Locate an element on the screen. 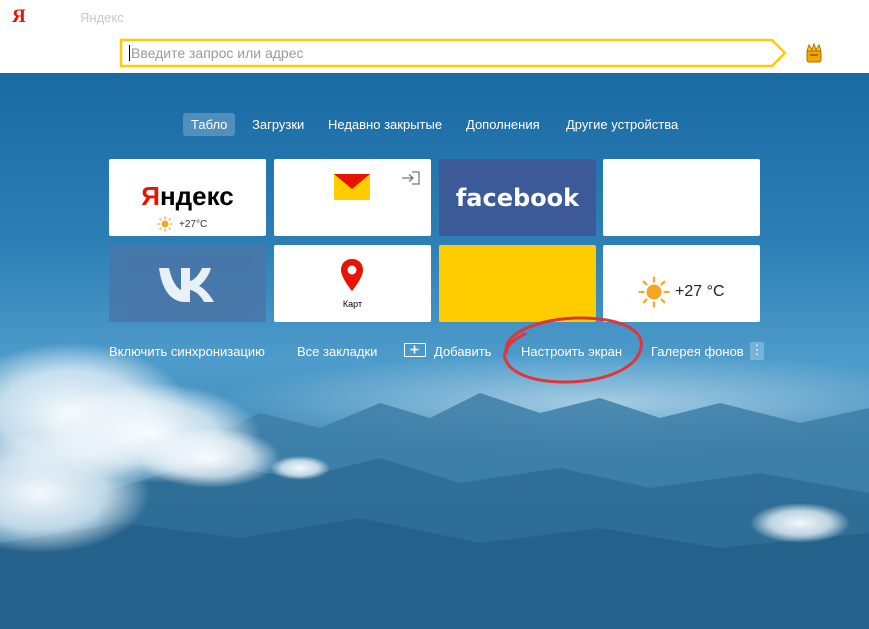 The height and width of the screenshot is (629, 869). tile-facebook: facebook is located at coordinates (517, 197).